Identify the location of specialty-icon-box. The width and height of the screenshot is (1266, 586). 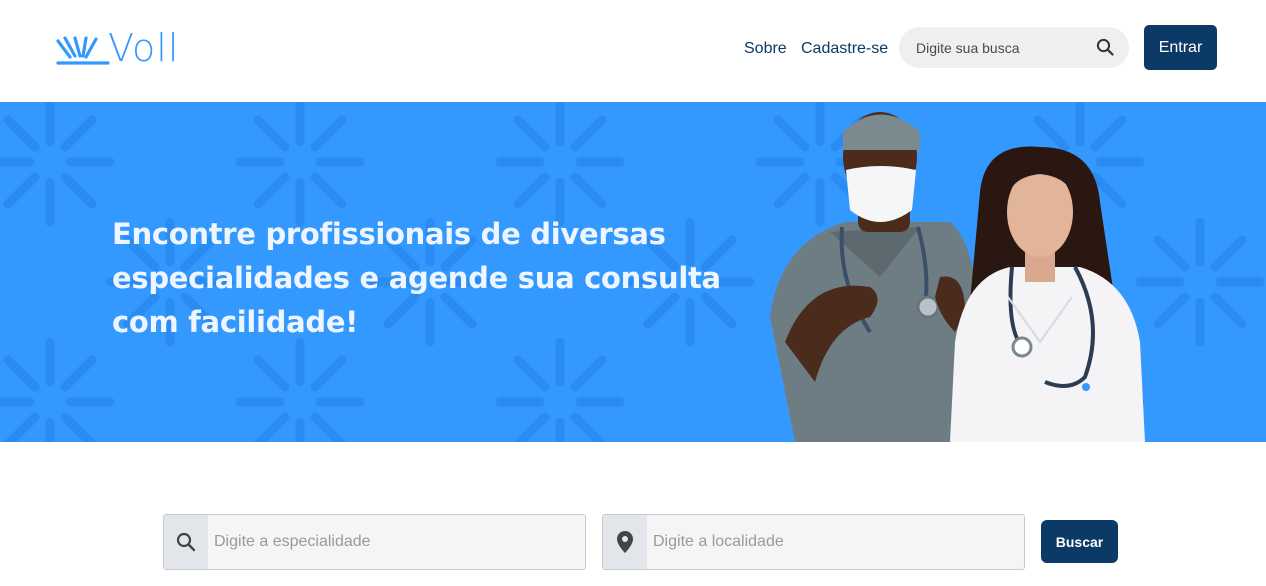
(186, 542).